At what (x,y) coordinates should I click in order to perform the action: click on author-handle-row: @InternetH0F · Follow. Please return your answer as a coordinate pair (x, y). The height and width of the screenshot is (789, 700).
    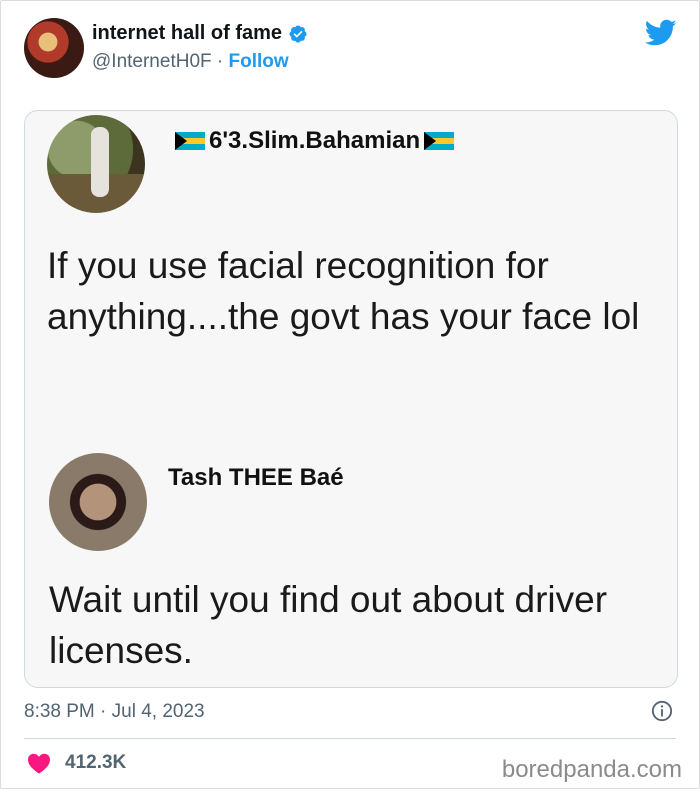
    Looking at the image, I should click on (190, 62).